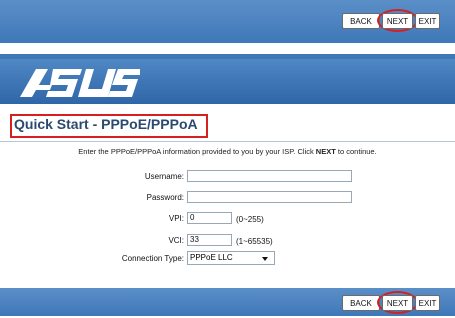 The image size is (455, 318). I want to click on vpi-field: 0, so click(209, 218).